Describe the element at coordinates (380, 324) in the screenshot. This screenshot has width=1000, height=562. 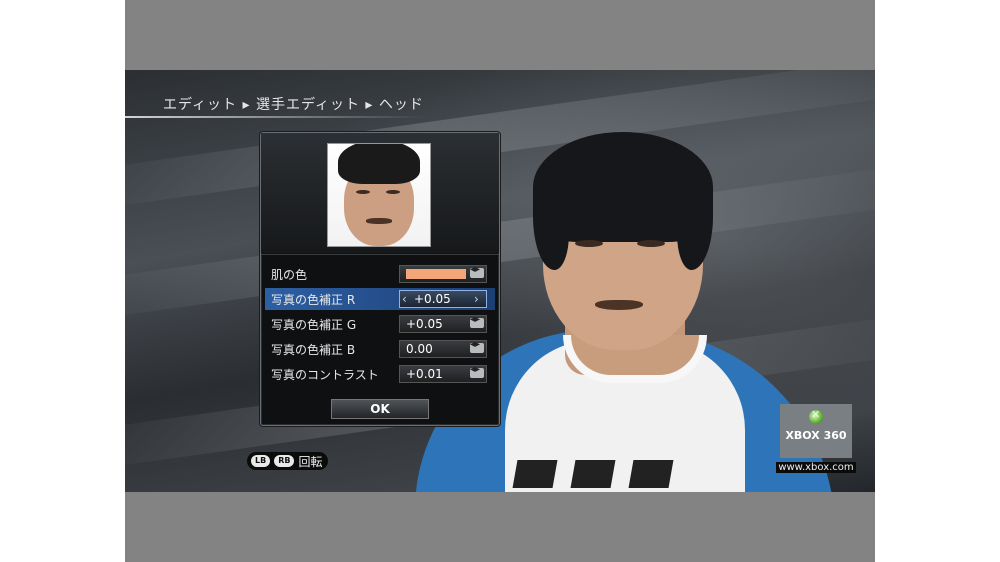
I see `row-photo-color-g: 写真の色補正 G +0.05` at that location.